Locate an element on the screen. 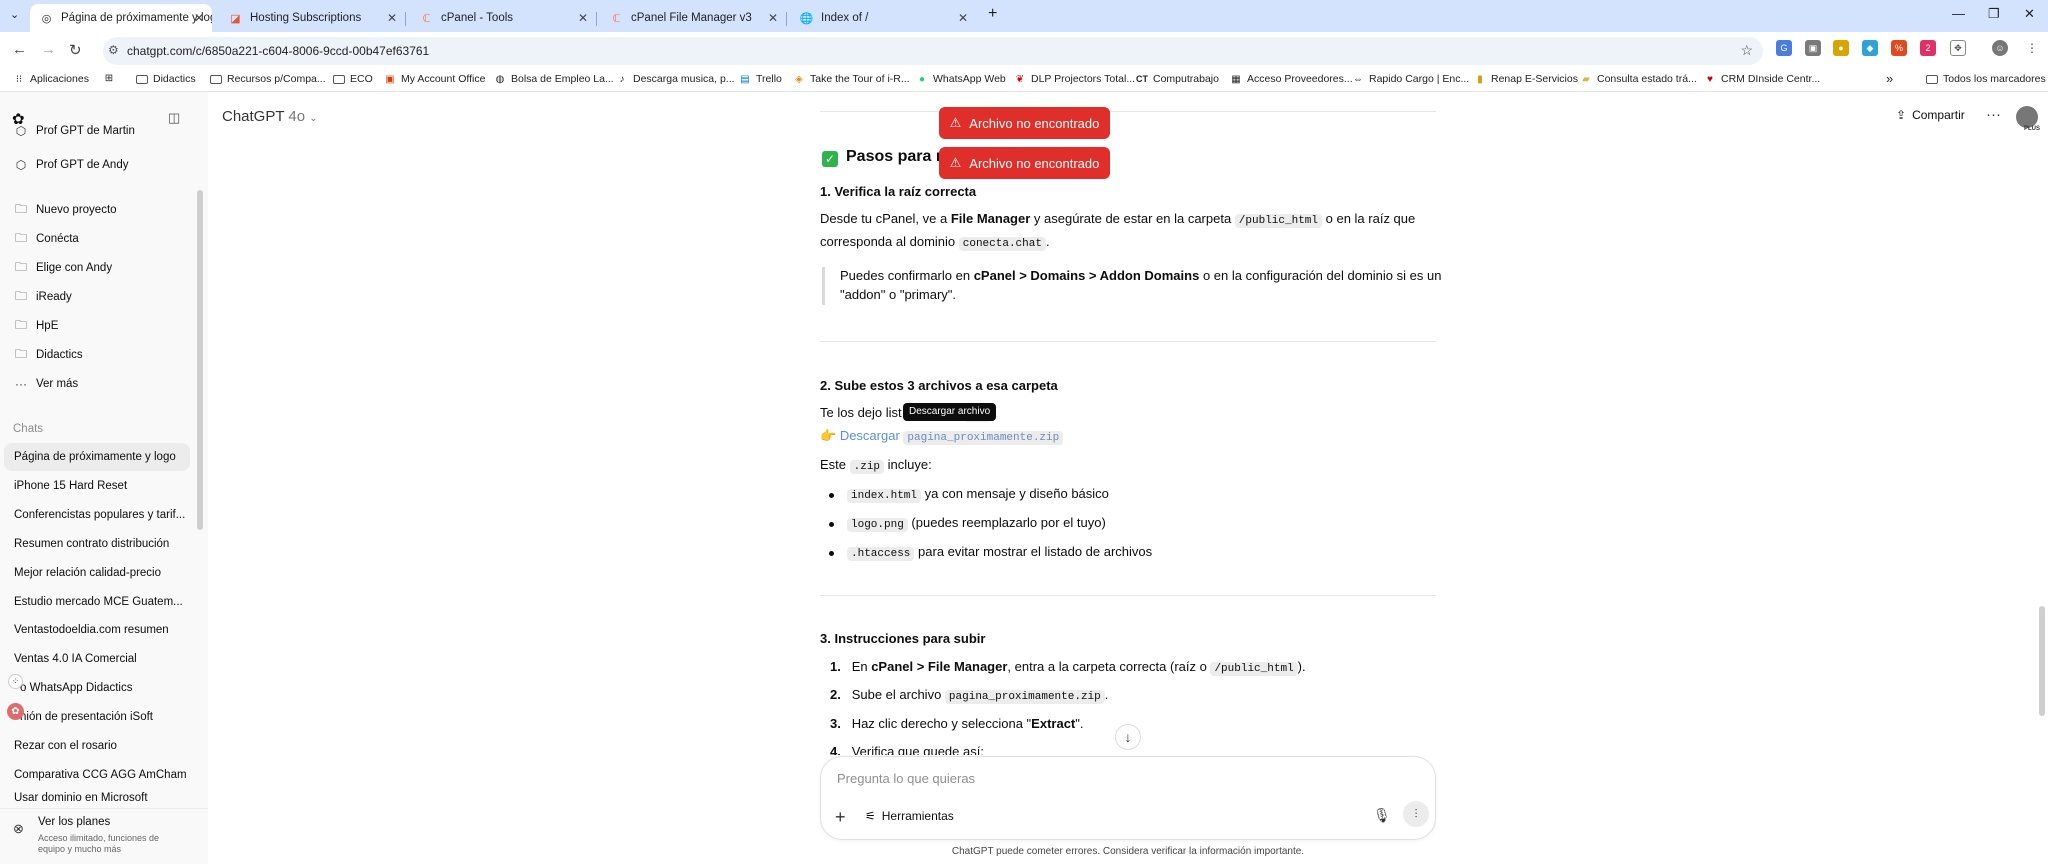 This screenshot has width=2048, height=864. extension-icon: ▣ is located at coordinates (1813, 48).